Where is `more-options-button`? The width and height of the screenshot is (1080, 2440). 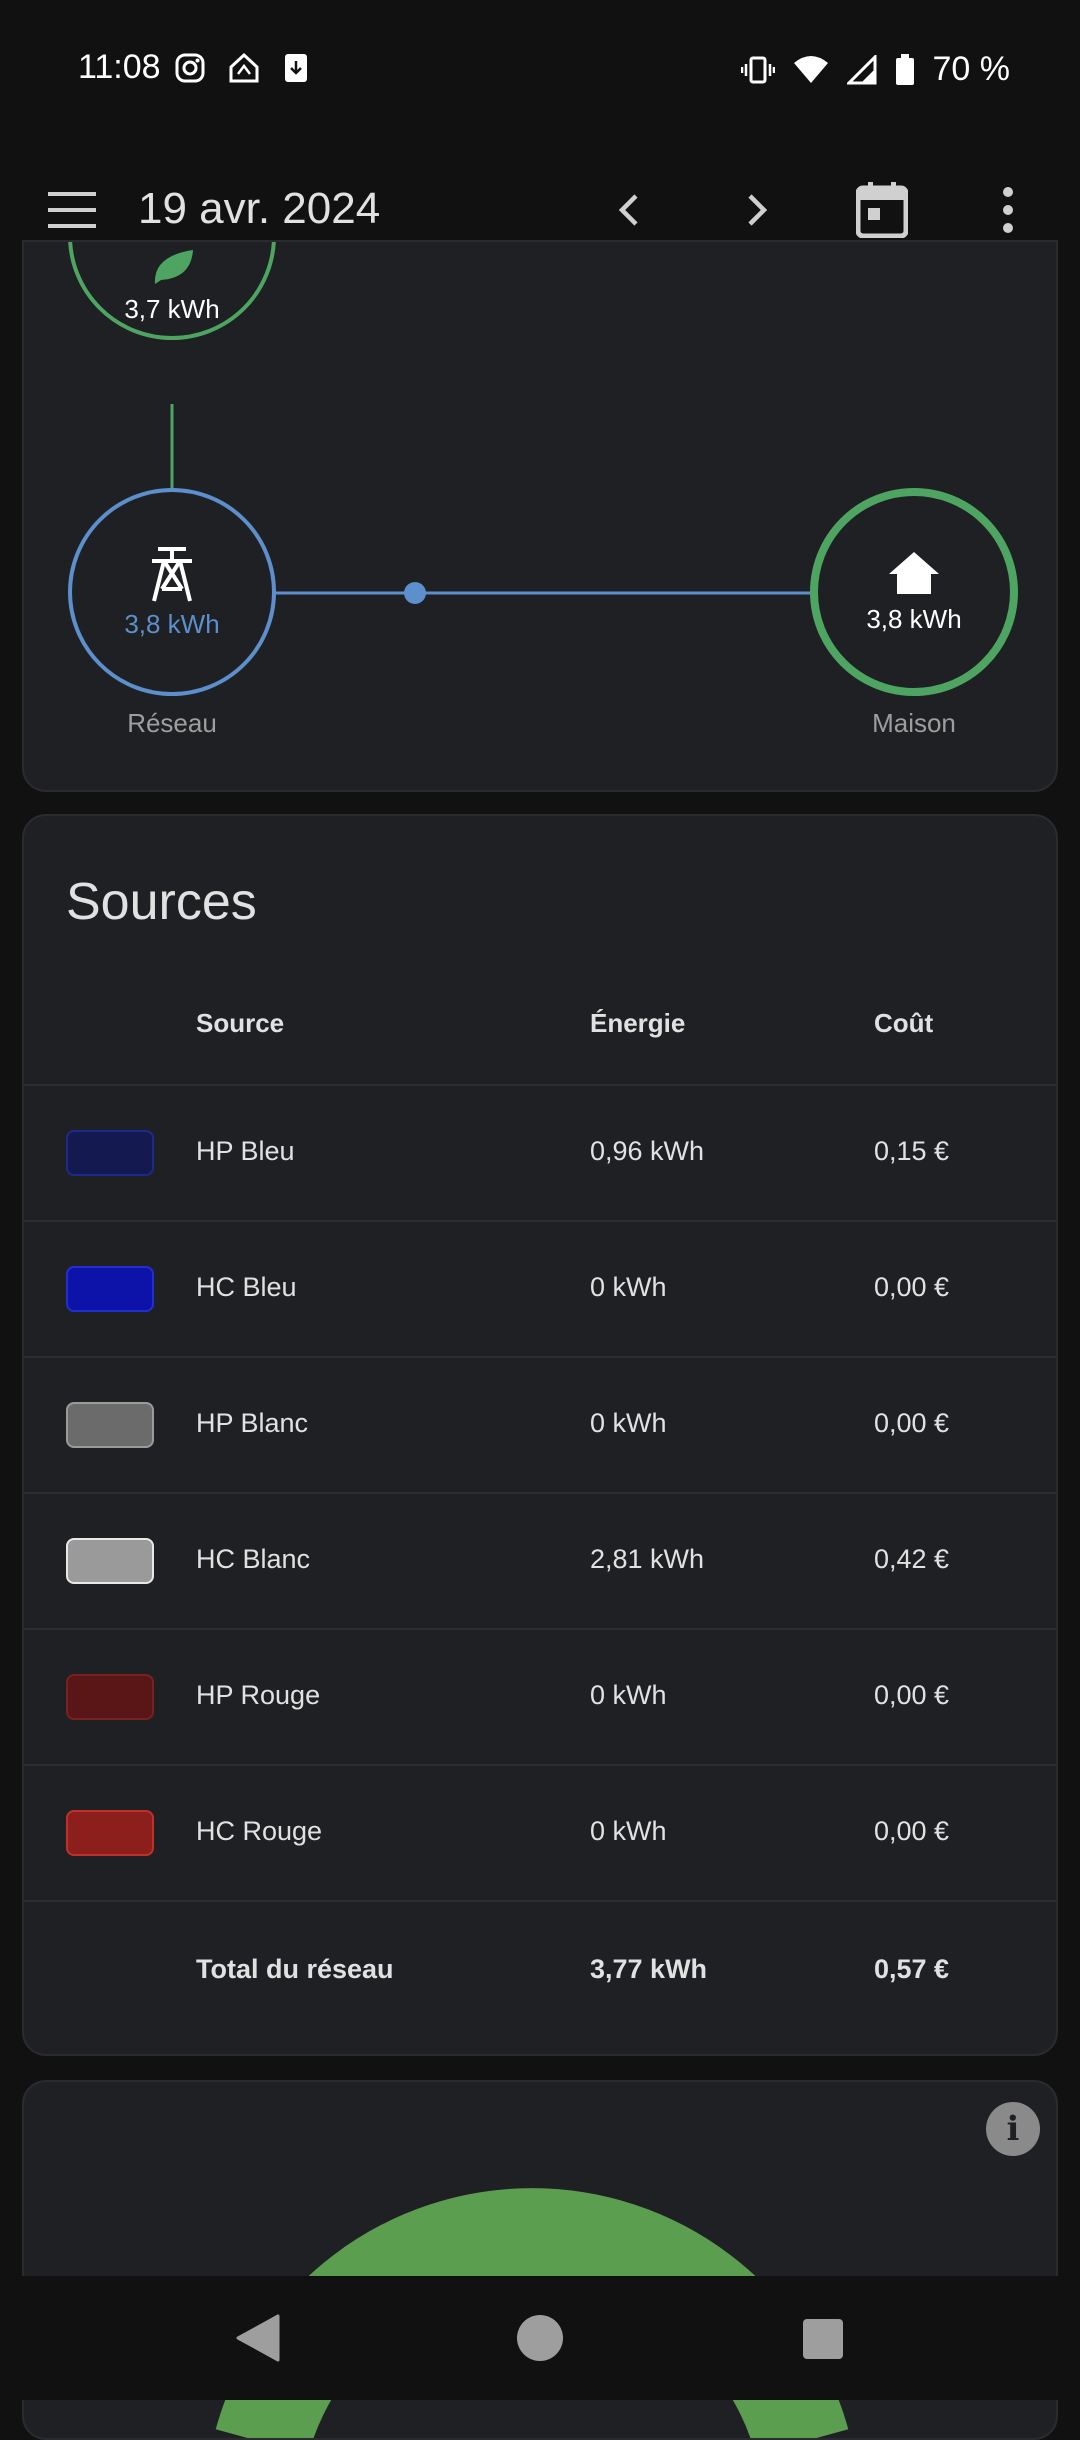 more-options-button is located at coordinates (1008, 210).